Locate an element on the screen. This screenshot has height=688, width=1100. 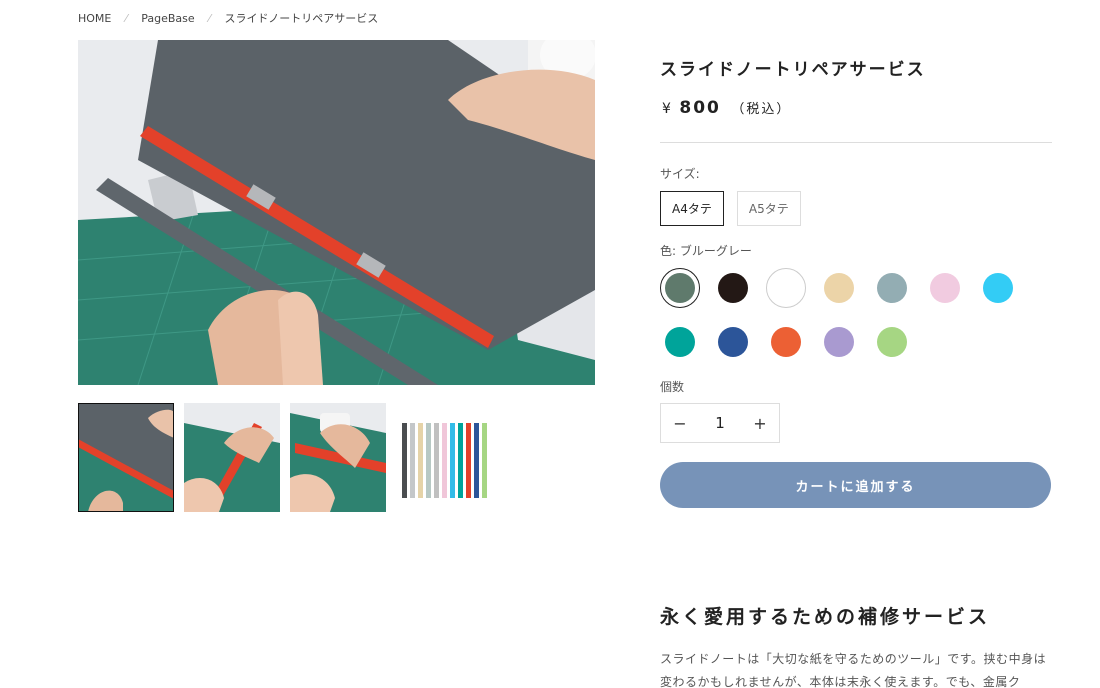
quantity-value: 1 is located at coordinates (720, 423).